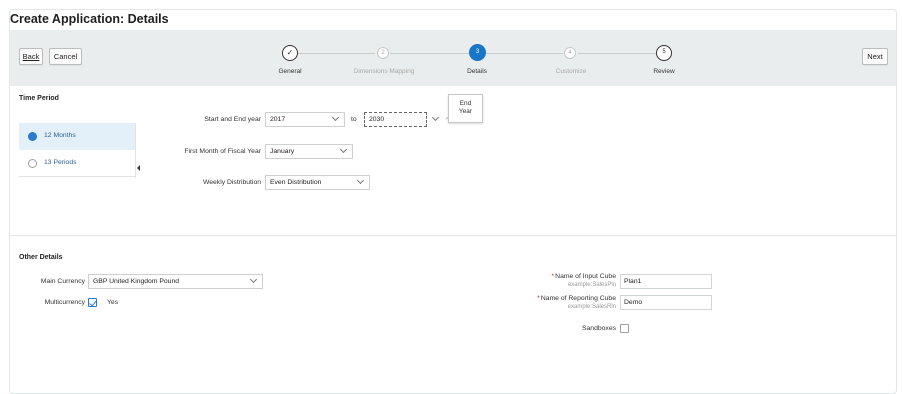  I want to click on train-step-details-label: Details, so click(477, 71).